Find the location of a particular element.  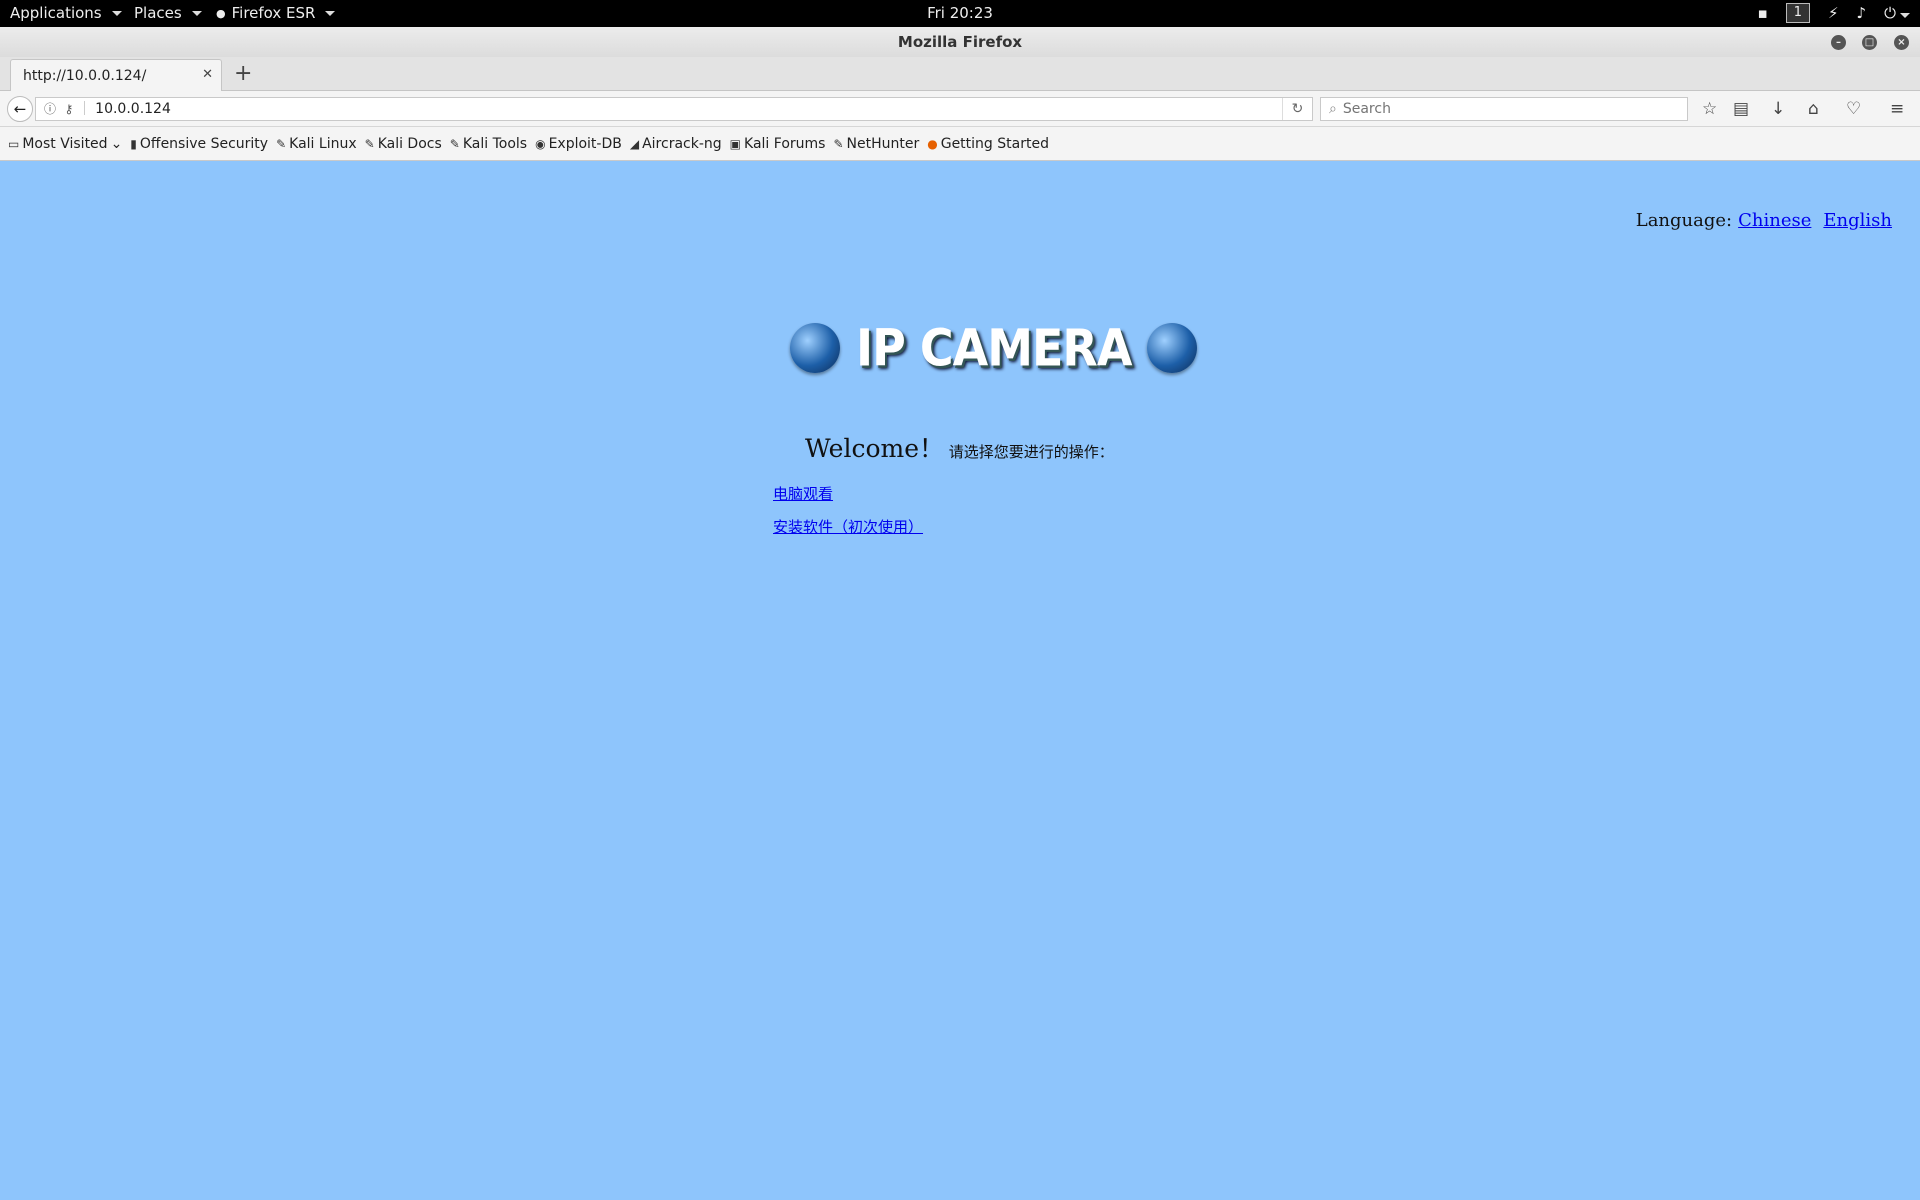

new-tab-button: + is located at coordinates (243, 73).